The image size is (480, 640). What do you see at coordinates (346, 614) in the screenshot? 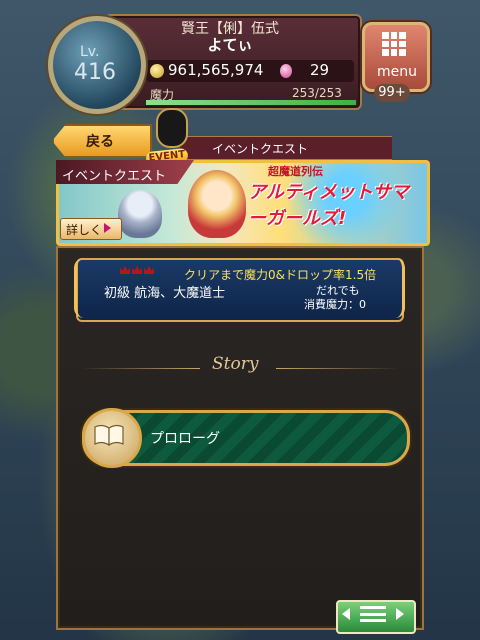
I see `arrow-left-icon` at bounding box center [346, 614].